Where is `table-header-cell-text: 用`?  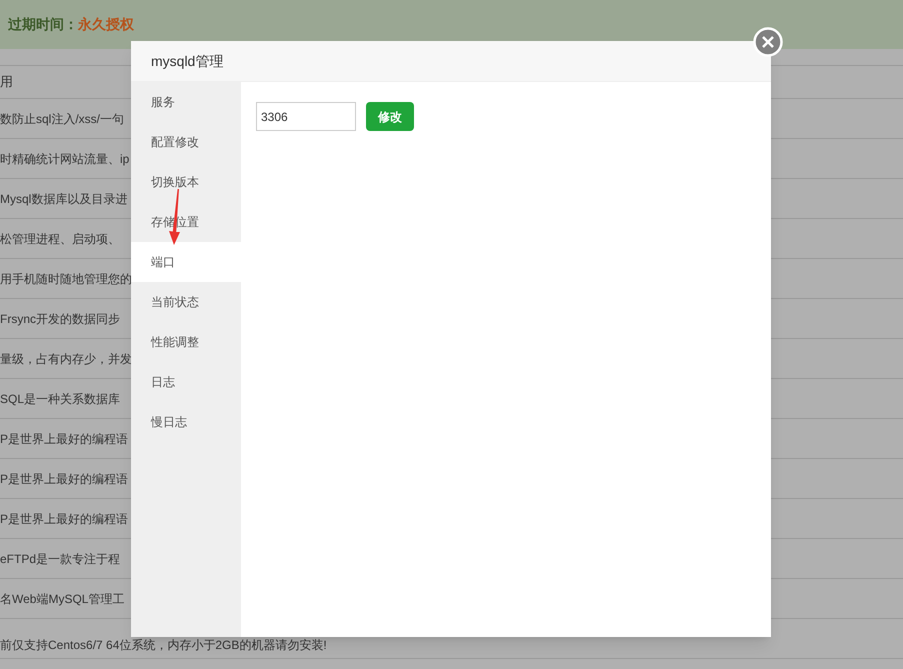 table-header-cell-text: 用 is located at coordinates (6, 82).